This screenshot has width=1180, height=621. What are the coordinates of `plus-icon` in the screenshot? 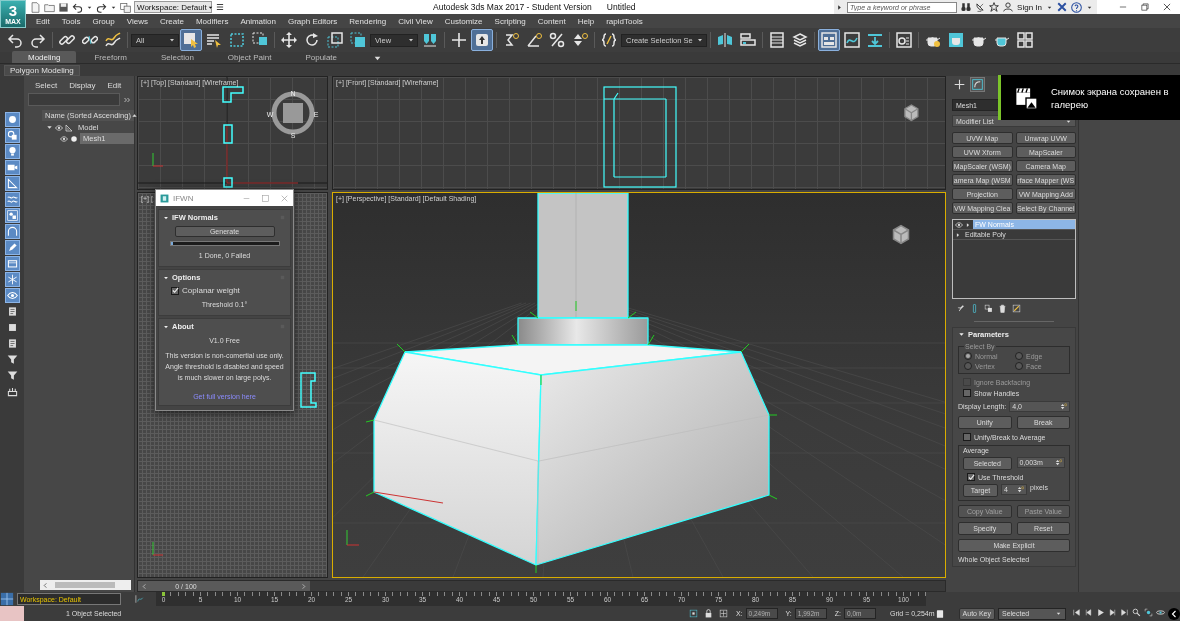 It's located at (959, 84).